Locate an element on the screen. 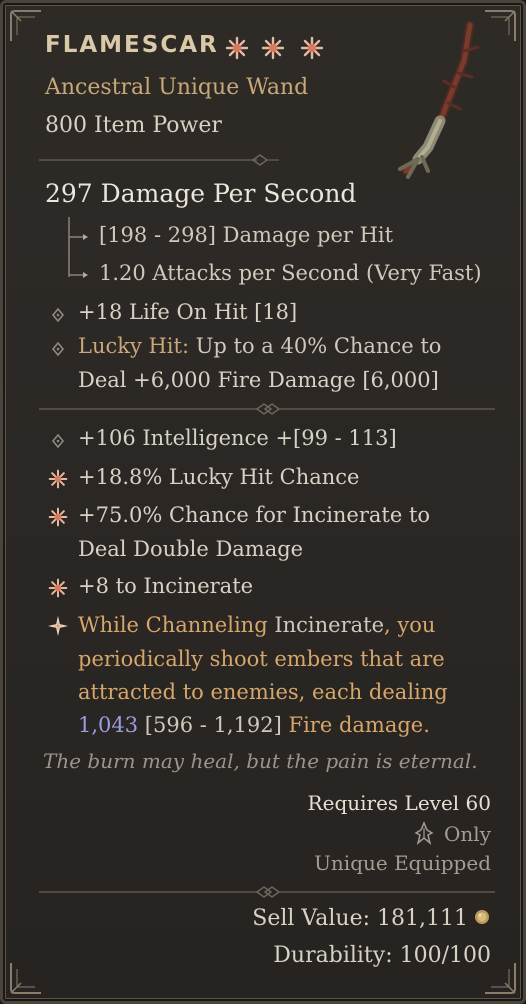 Image resolution: width=526 pixels, height=1004 pixels. unique-power-line4: 1,043 [596 - 1,192] Fire damage. is located at coordinates (254, 725).